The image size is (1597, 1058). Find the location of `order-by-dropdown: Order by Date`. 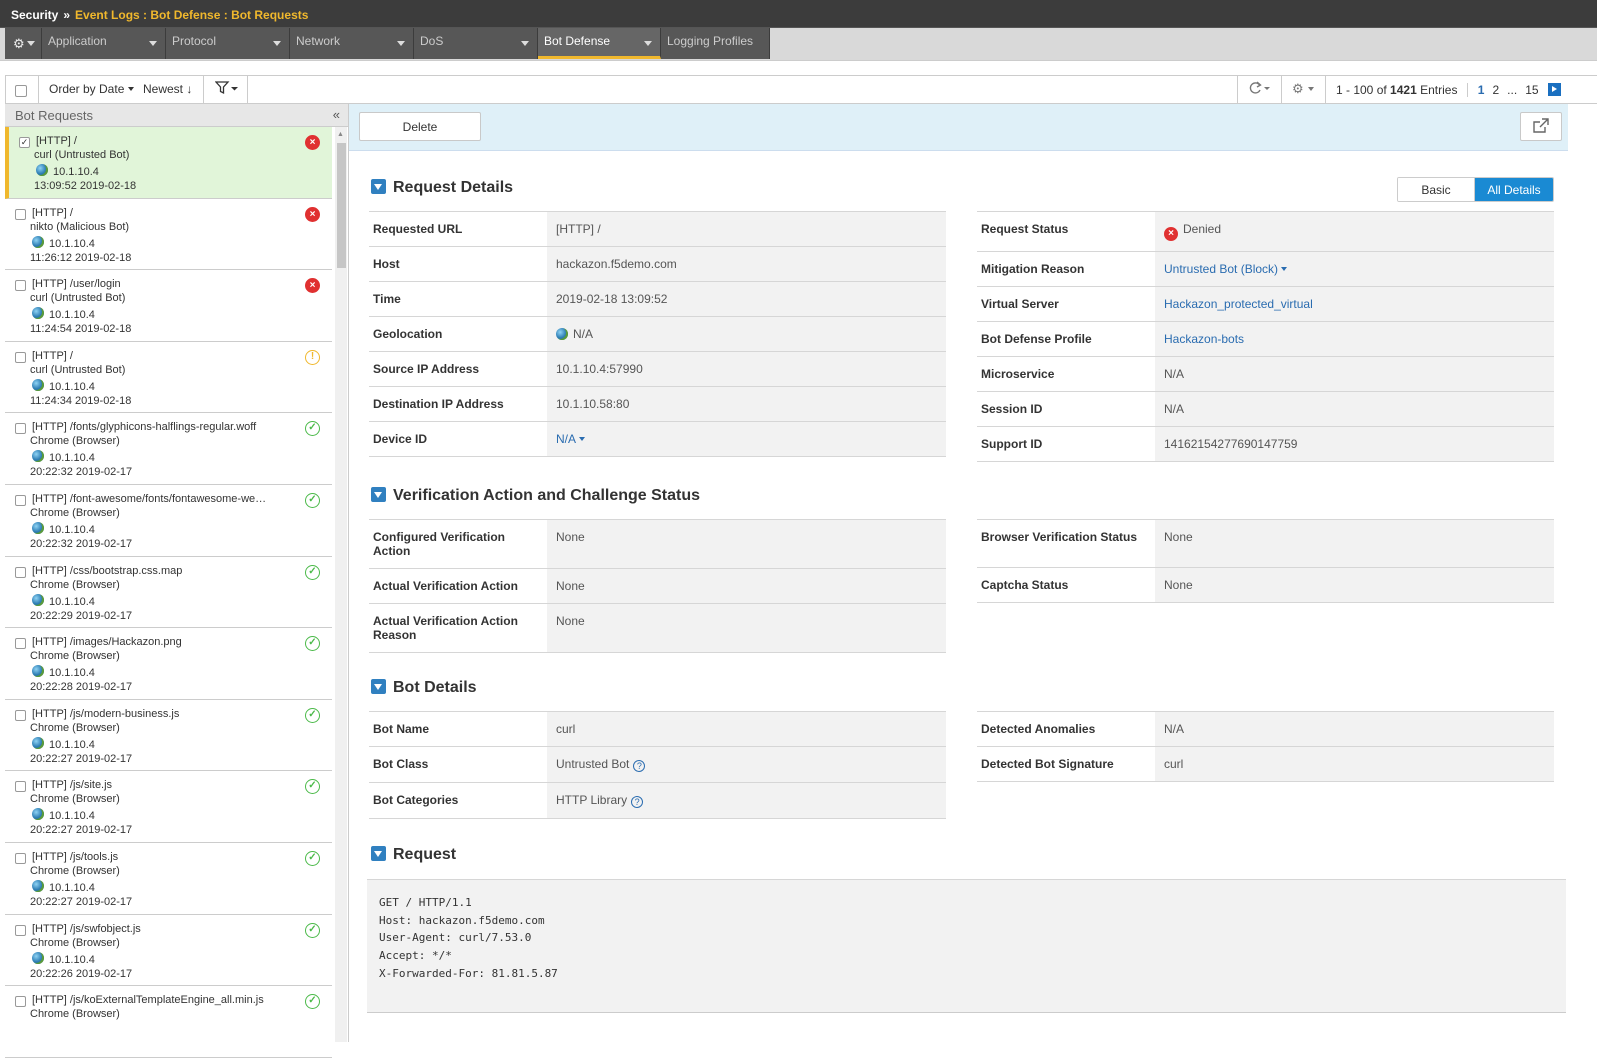

order-by-dropdown: Order by Date is located at coordinates (92, 89).